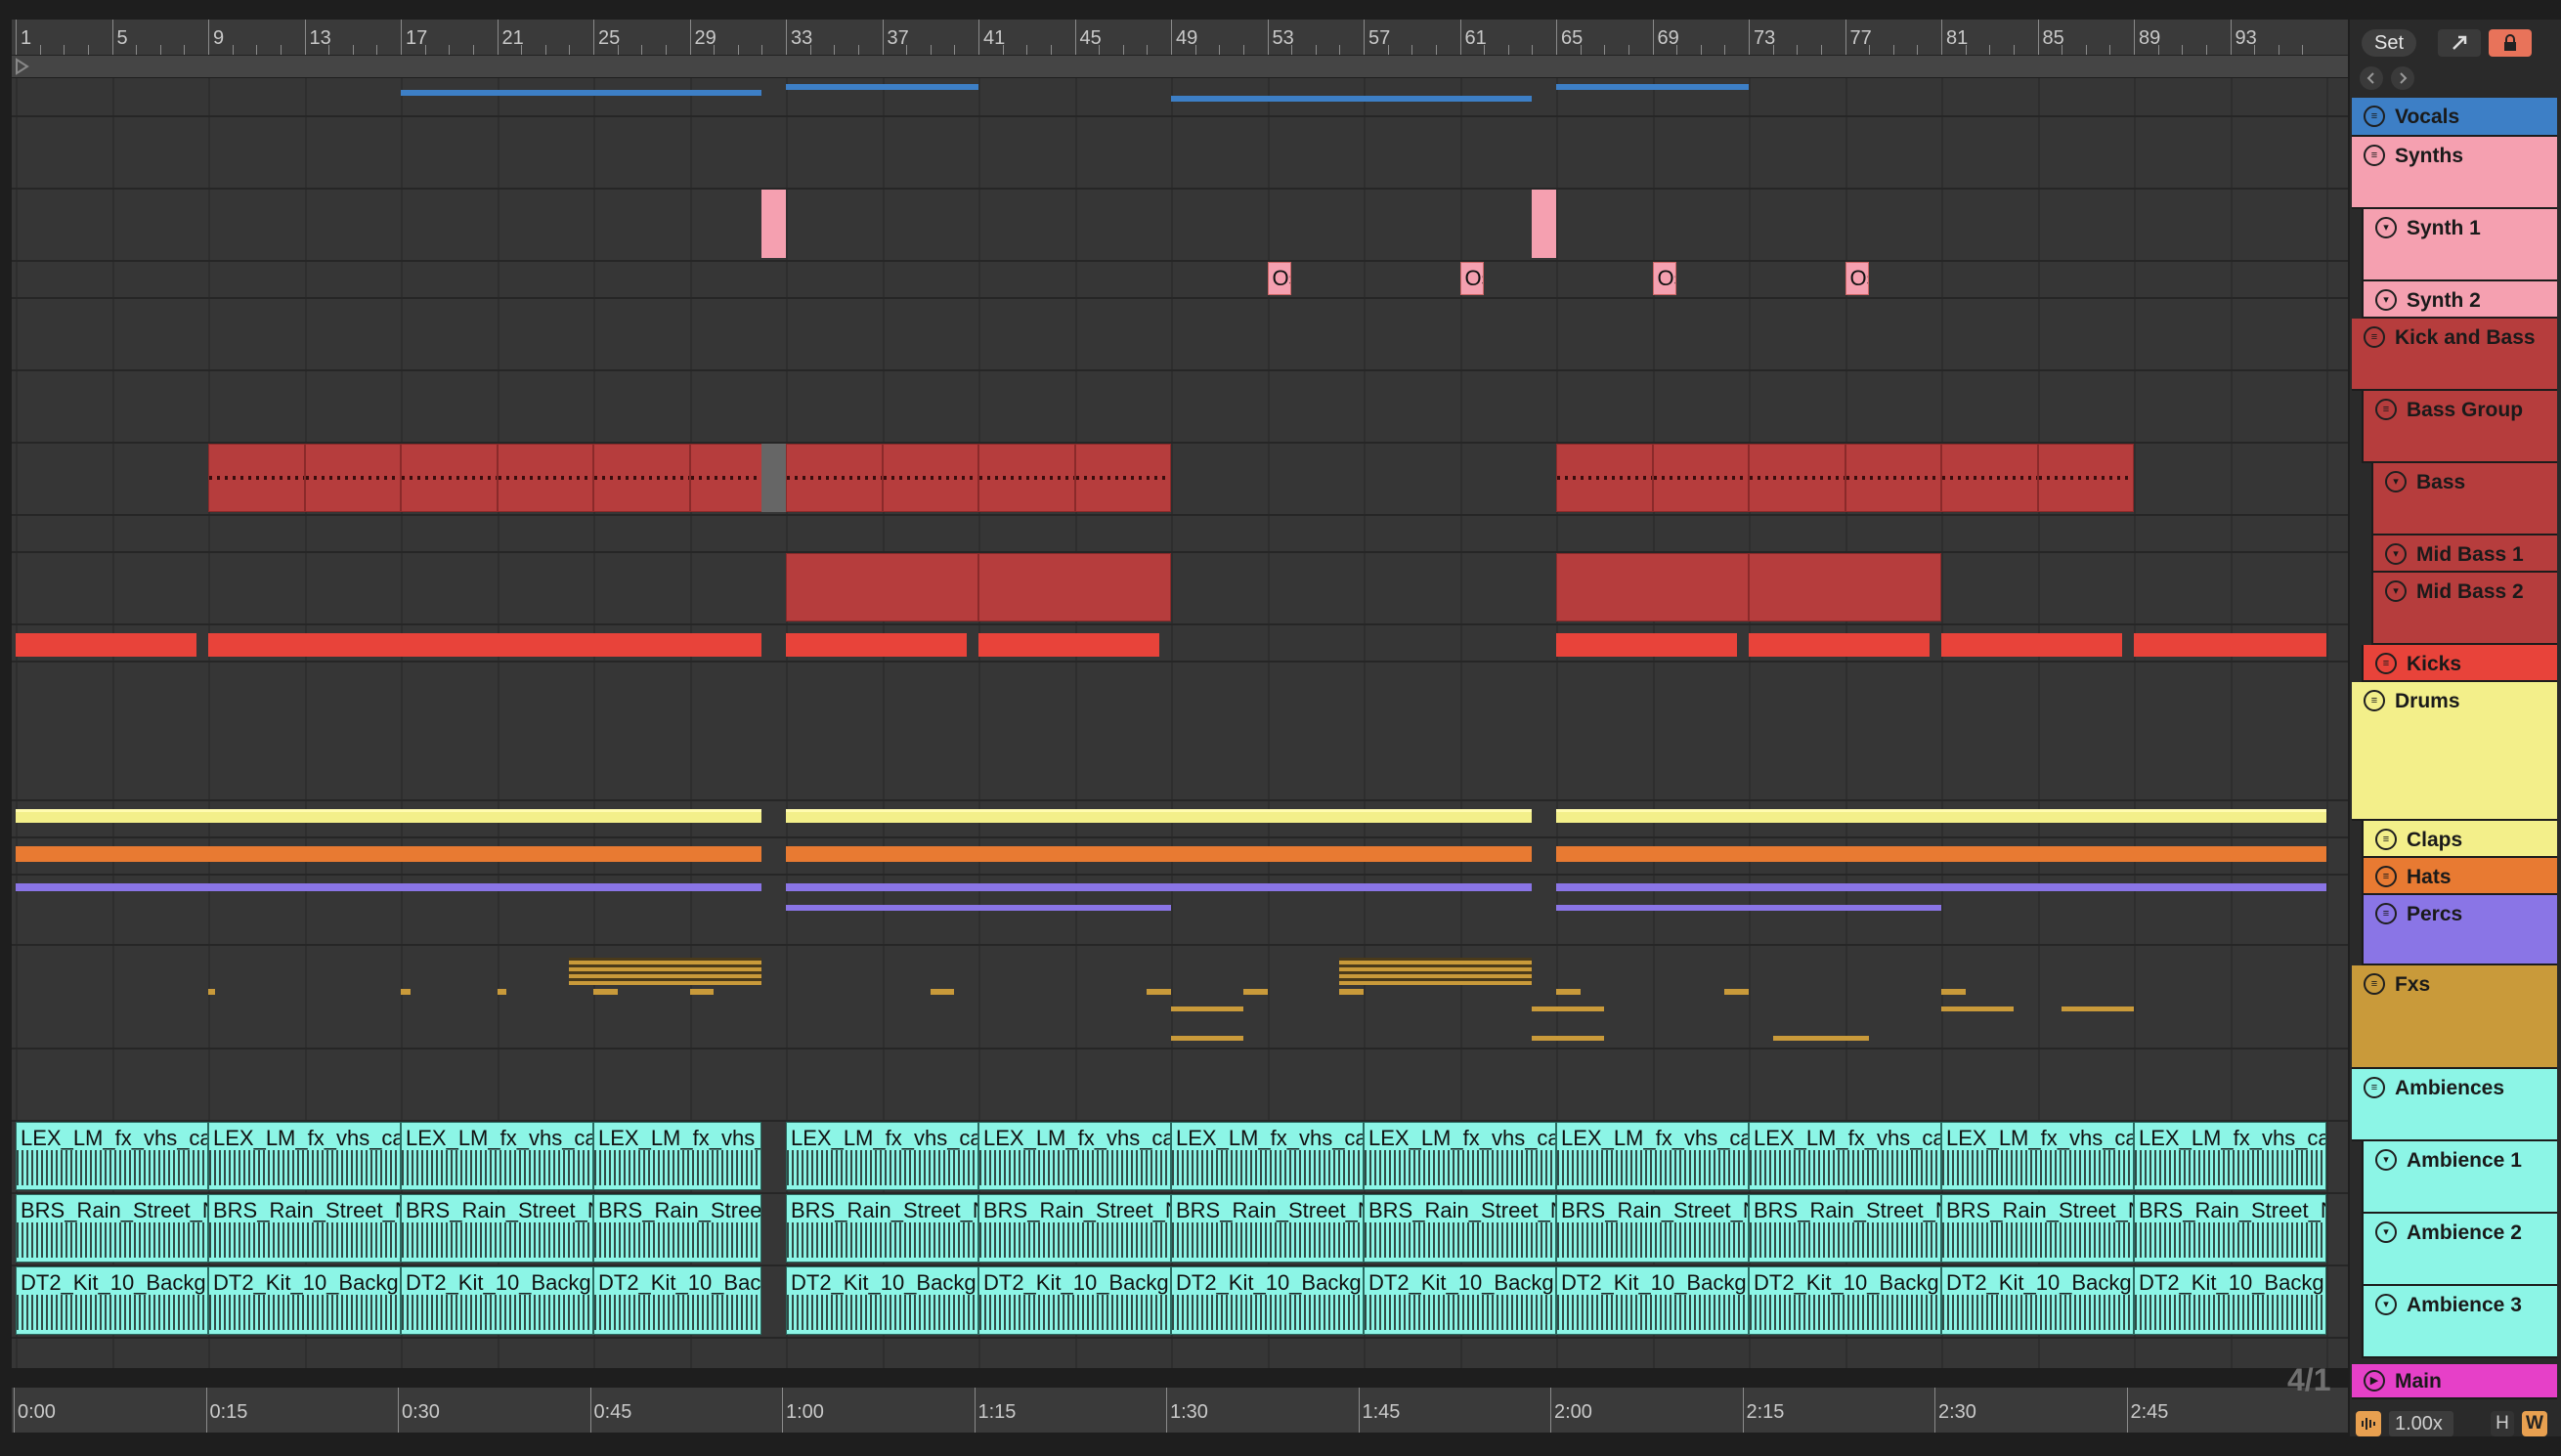 This screenshot has width=2561, height=1456. What do you see at coordinates (2459, 43) in the screenshot?
I see `expand-icon` at bounding box center [2459, 43].